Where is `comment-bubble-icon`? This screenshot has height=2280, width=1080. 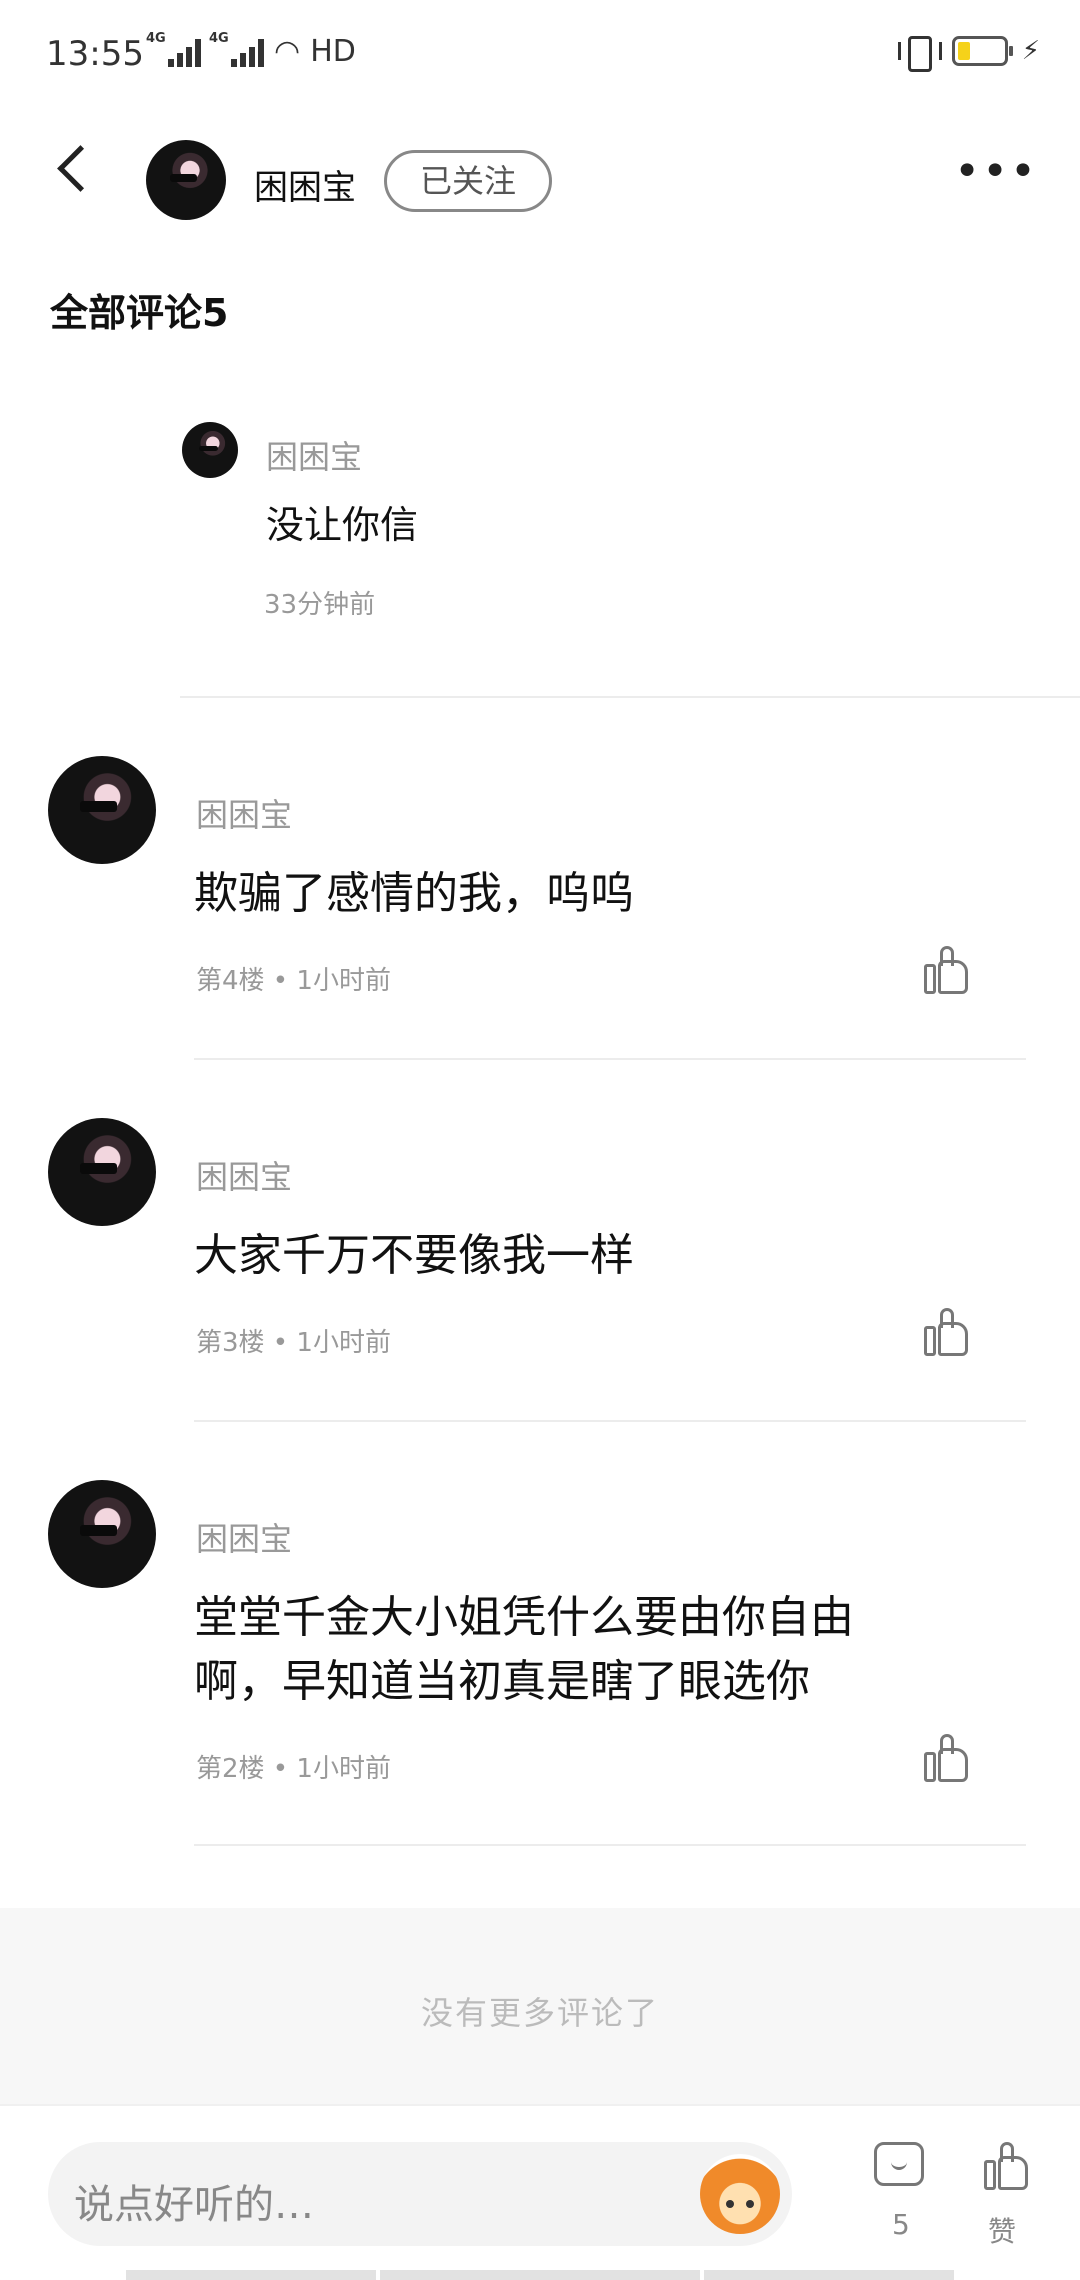 comment-bubble-icon is located at coordinates (899, 2164).